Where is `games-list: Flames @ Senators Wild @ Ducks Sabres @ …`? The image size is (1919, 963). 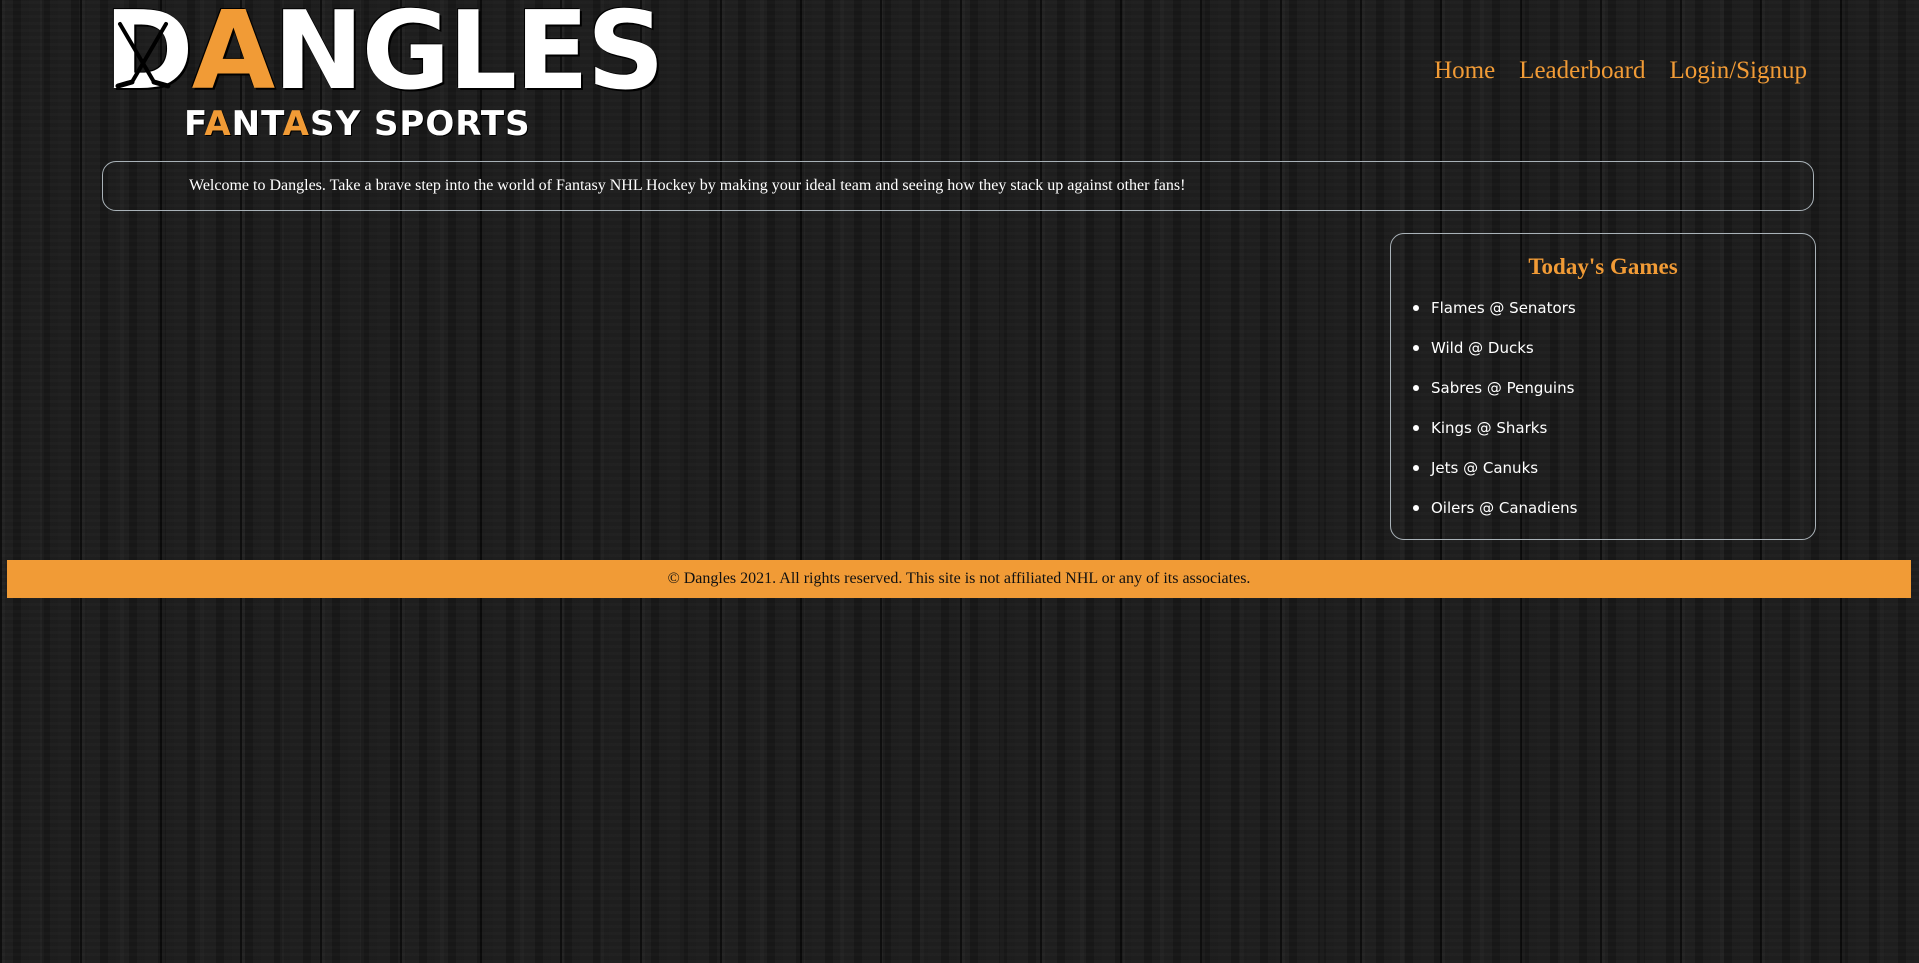
games-list: Flames @ Senators Wild @ Ducks Sabres @ … is located at coordinates (1603, 414).